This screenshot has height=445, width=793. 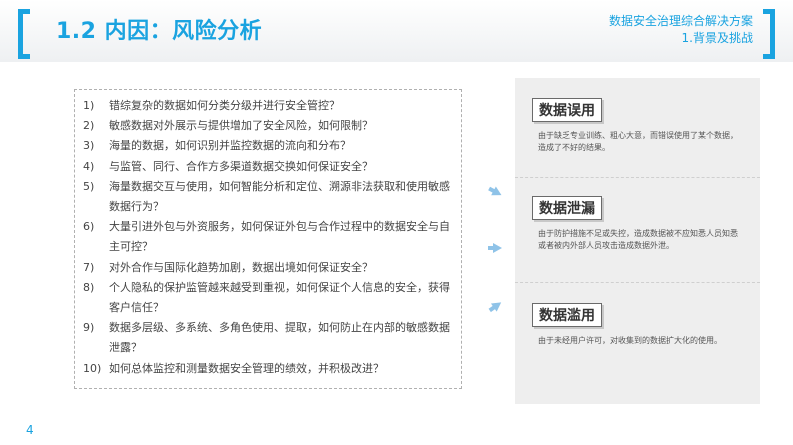 I want to click on subtitle-line-1: 数据安全治理综合解决方案, so click(x=680, y=21).